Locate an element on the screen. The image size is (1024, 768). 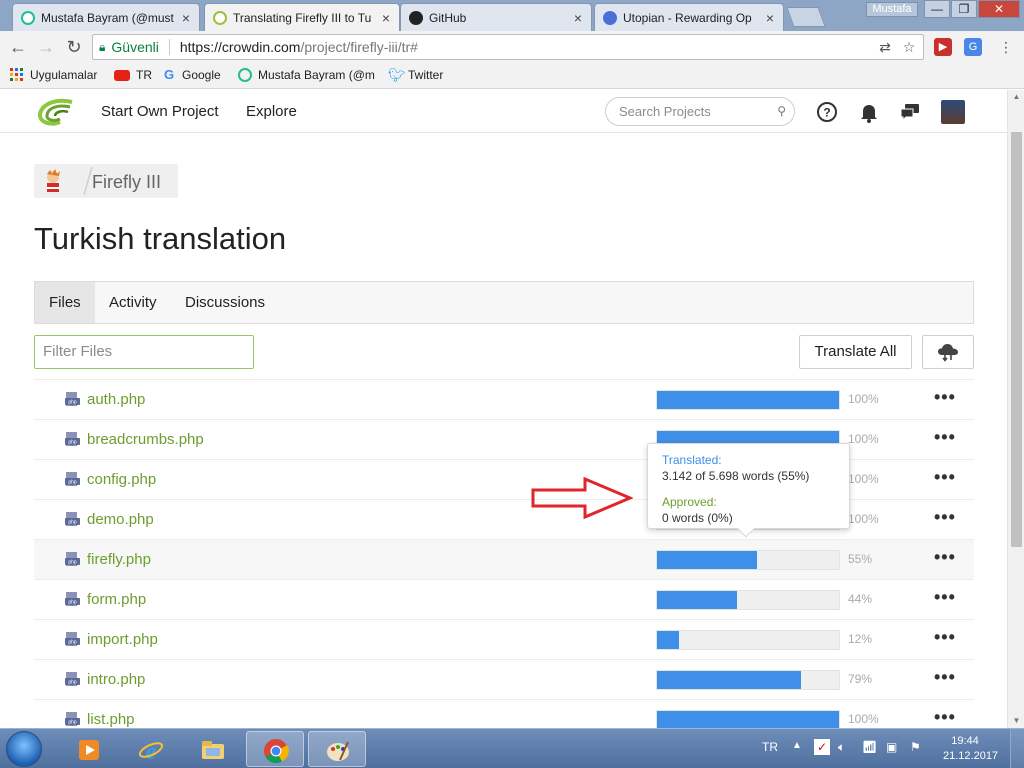
taskbar-file-explorer is located at coordinates (213, 749).